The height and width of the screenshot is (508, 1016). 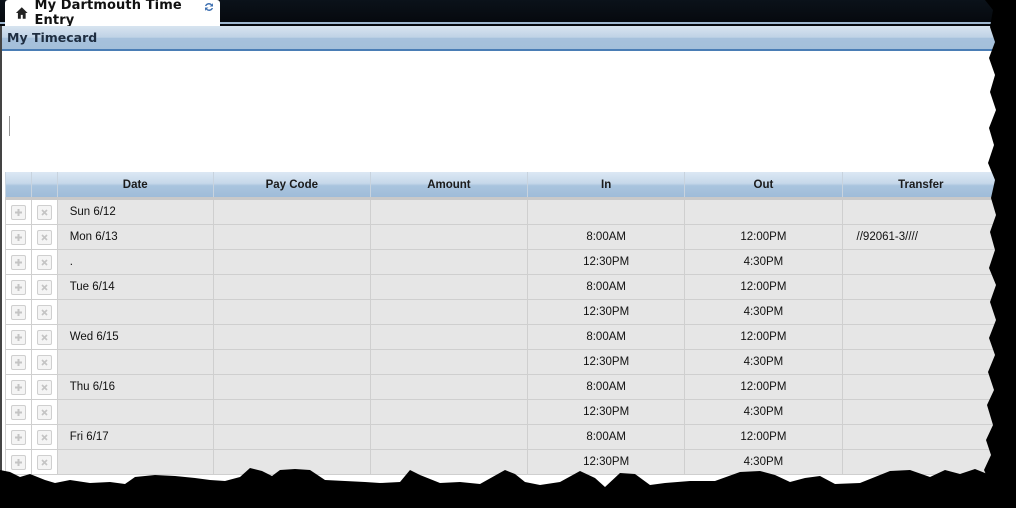 I want to click on tab-my-dartmouth-time-entry: My Dartmouth Time Entry, so click(x=112, y=14).